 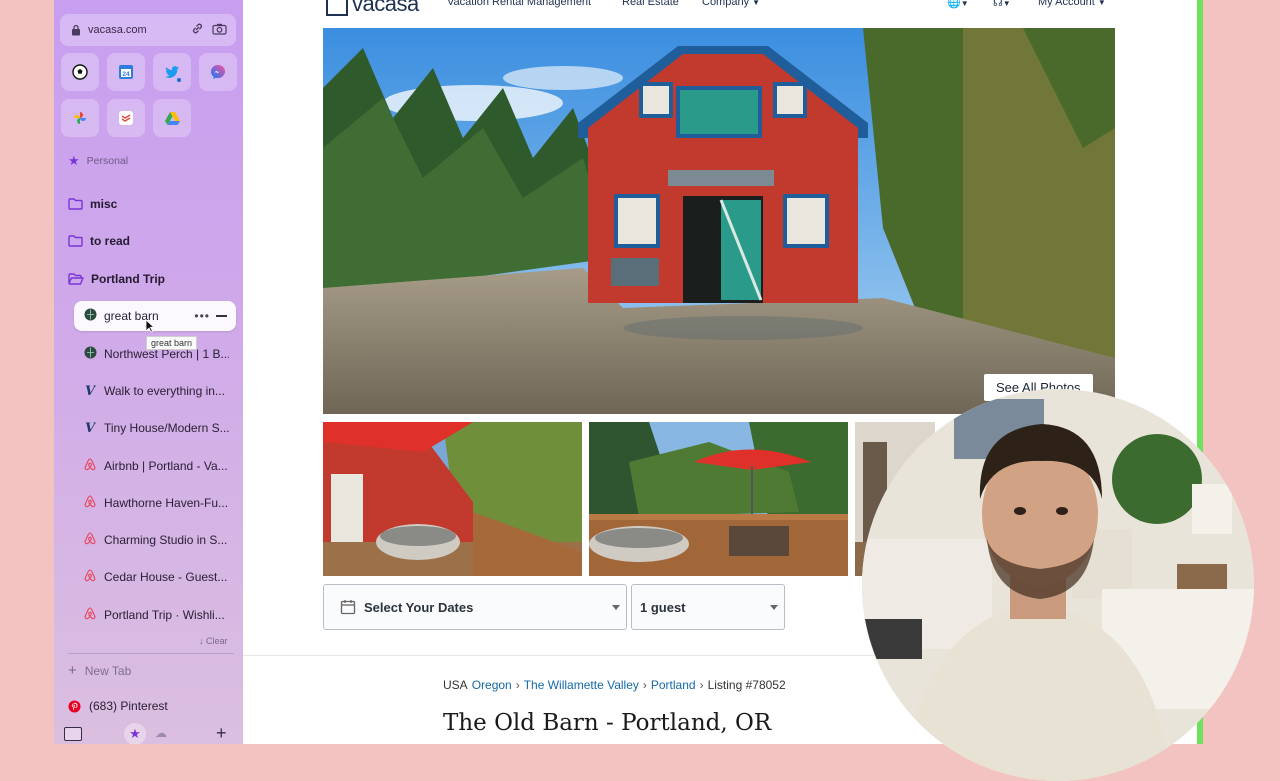 I want to click on drive-icon, so click(x=172, y=118).